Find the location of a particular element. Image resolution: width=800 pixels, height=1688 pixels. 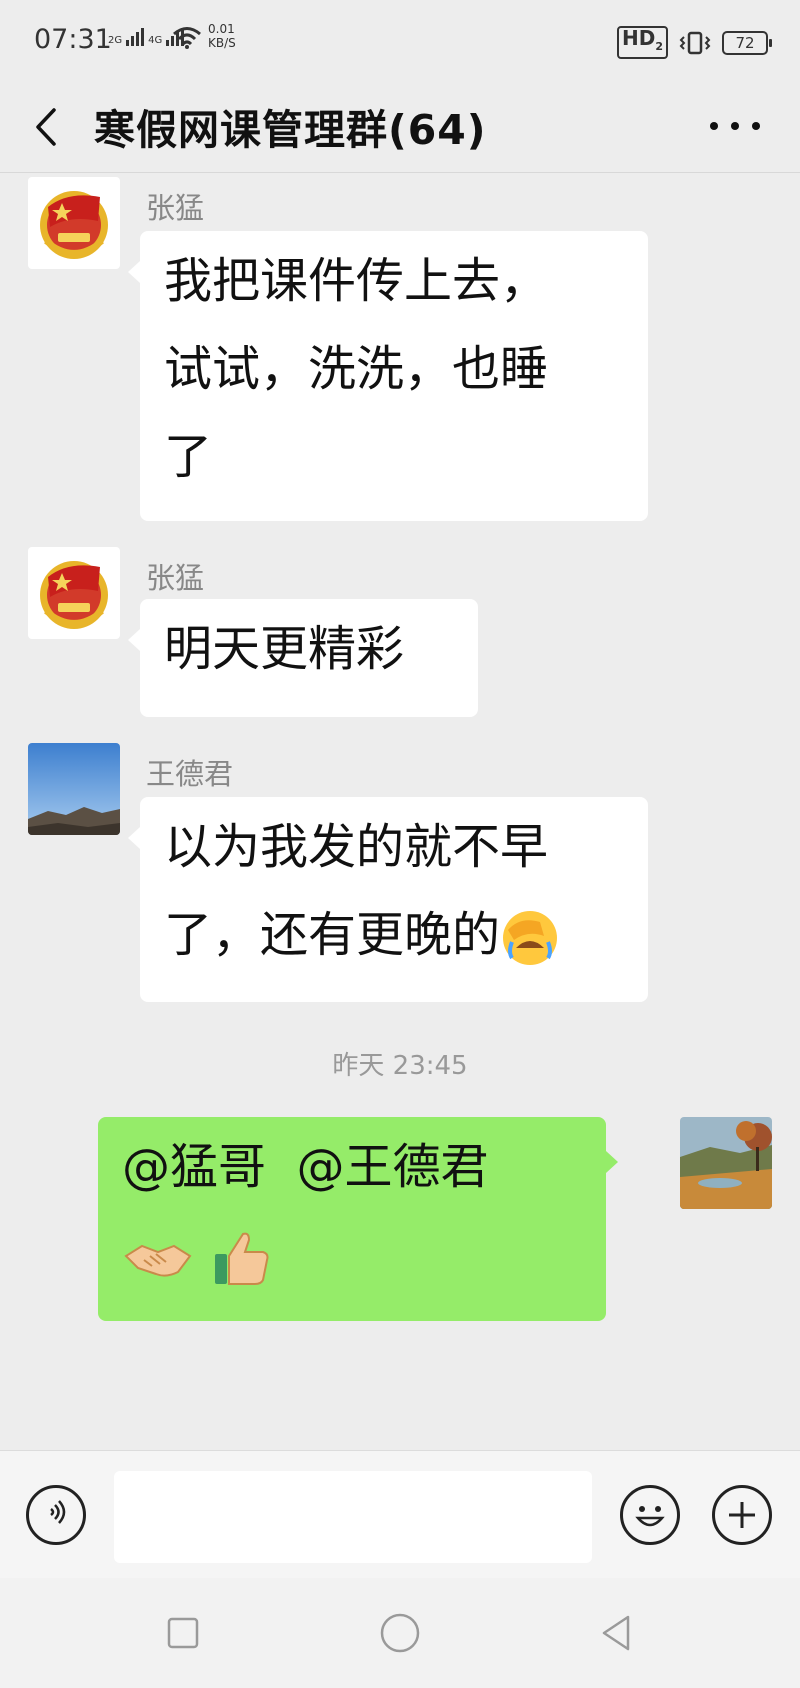

blue-sky-mountain-photo is located at coordinates (74, 789).